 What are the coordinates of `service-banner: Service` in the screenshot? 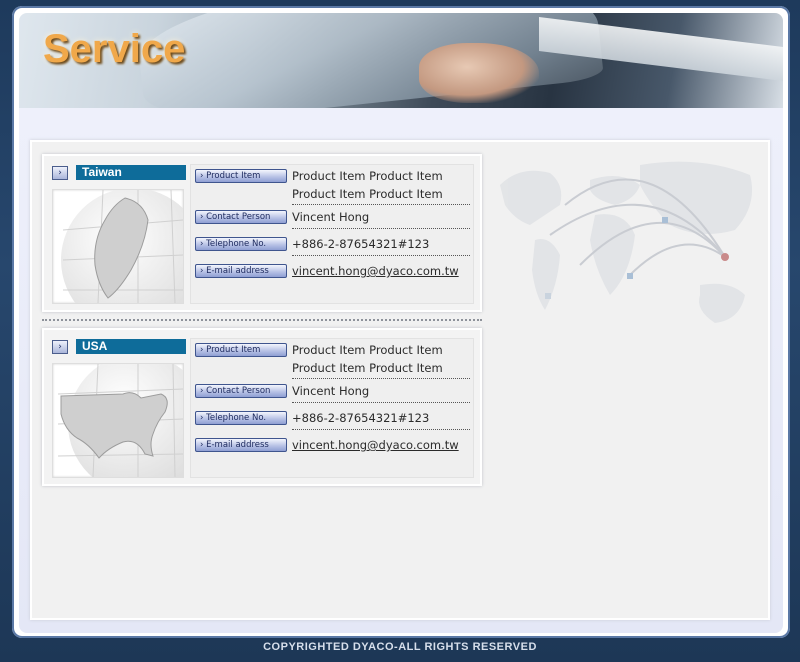 It's located at (401, 60).